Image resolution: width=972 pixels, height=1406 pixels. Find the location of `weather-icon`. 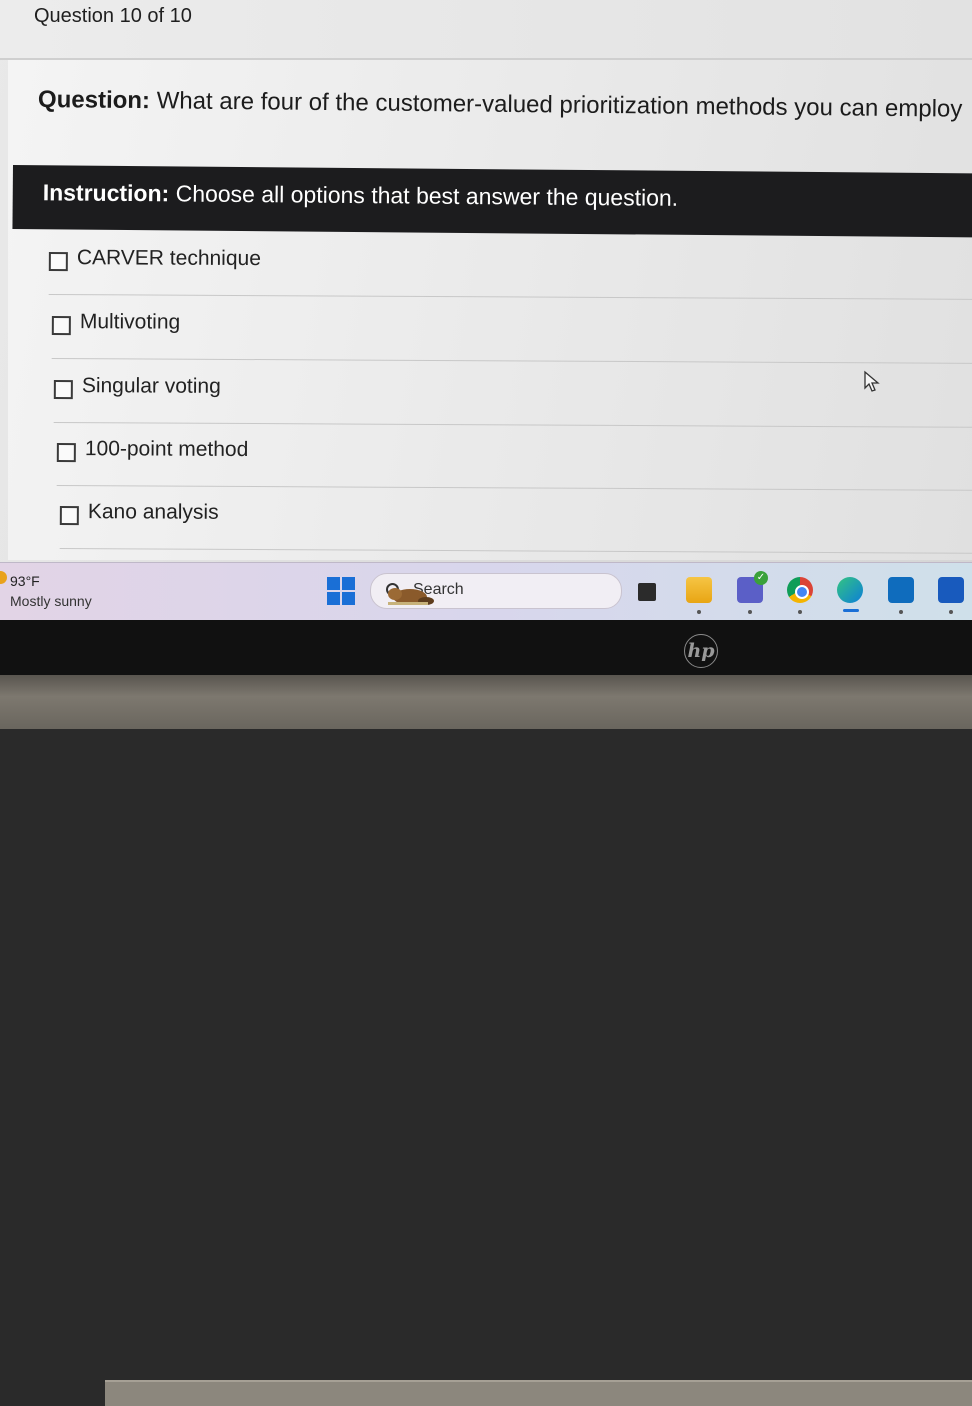

weather-icon is located at coordinates (3, 577).